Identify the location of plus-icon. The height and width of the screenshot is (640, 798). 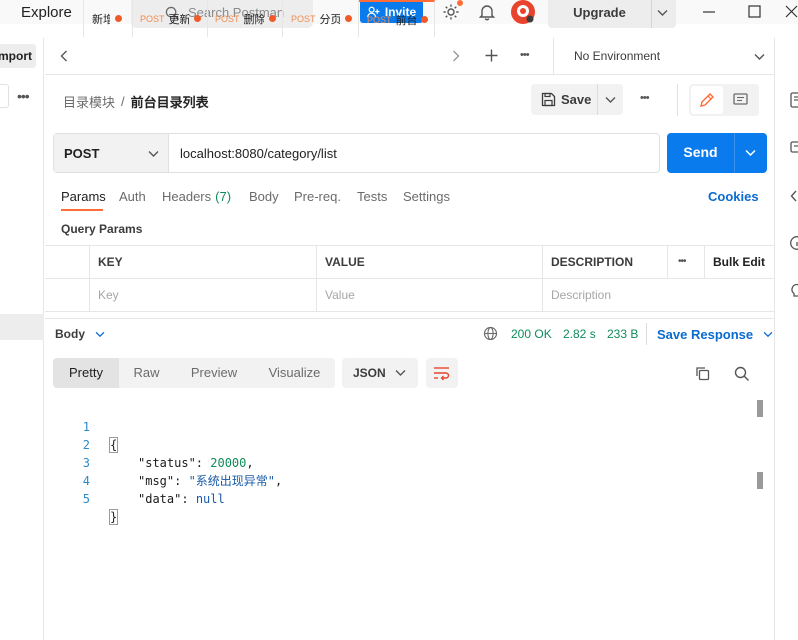
(491, 55).